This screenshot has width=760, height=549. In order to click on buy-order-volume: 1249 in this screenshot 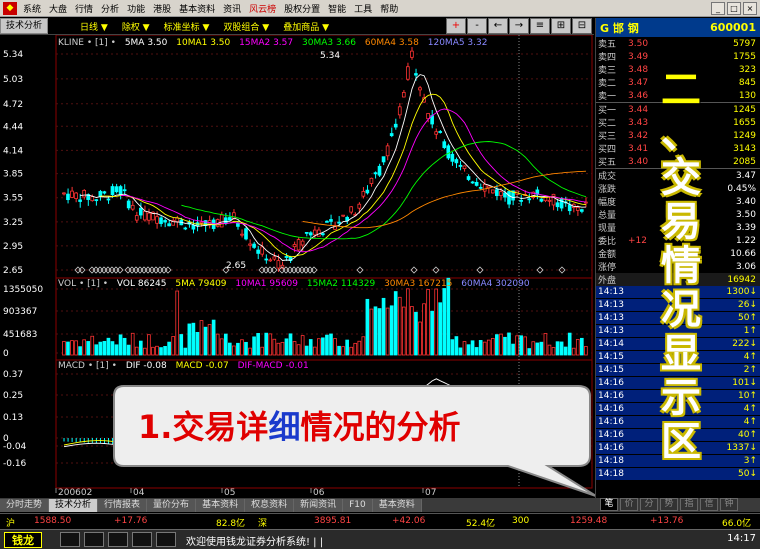, I will do `click(744, 135)`.